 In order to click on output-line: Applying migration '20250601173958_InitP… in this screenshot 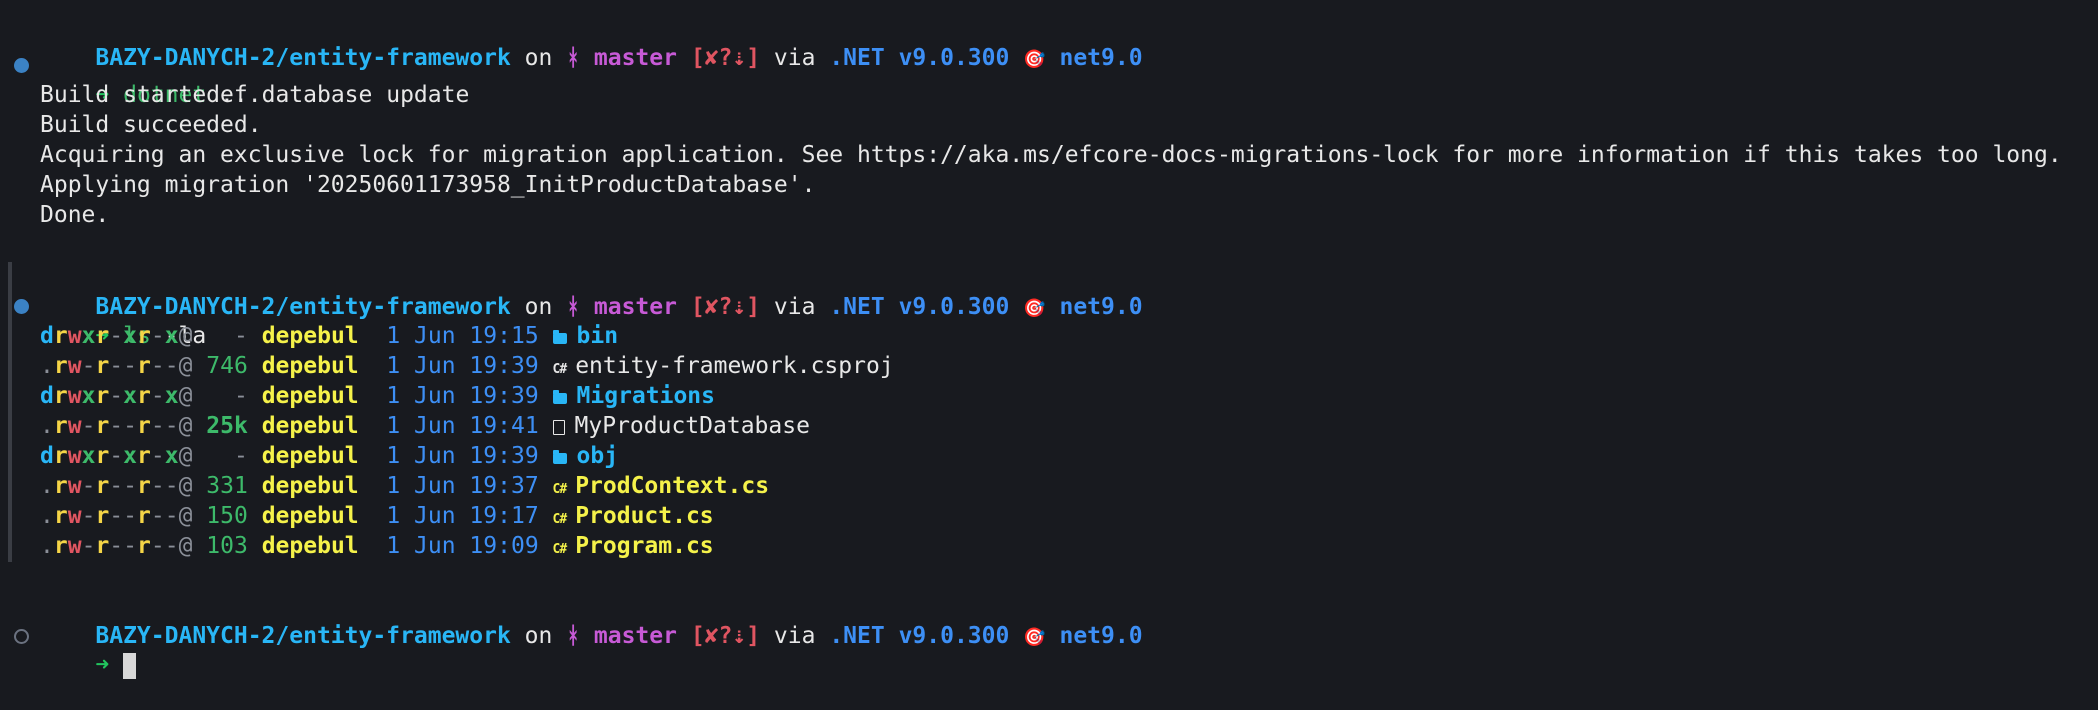, I will do `click(428, 185)`.